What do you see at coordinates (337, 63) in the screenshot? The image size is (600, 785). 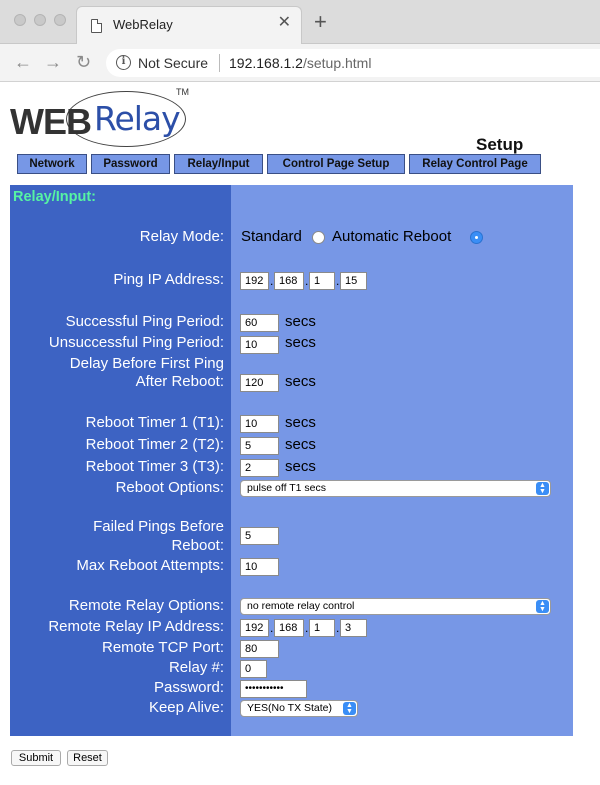 I see `url-path: /setup.html` at bounding box center [337, 63].